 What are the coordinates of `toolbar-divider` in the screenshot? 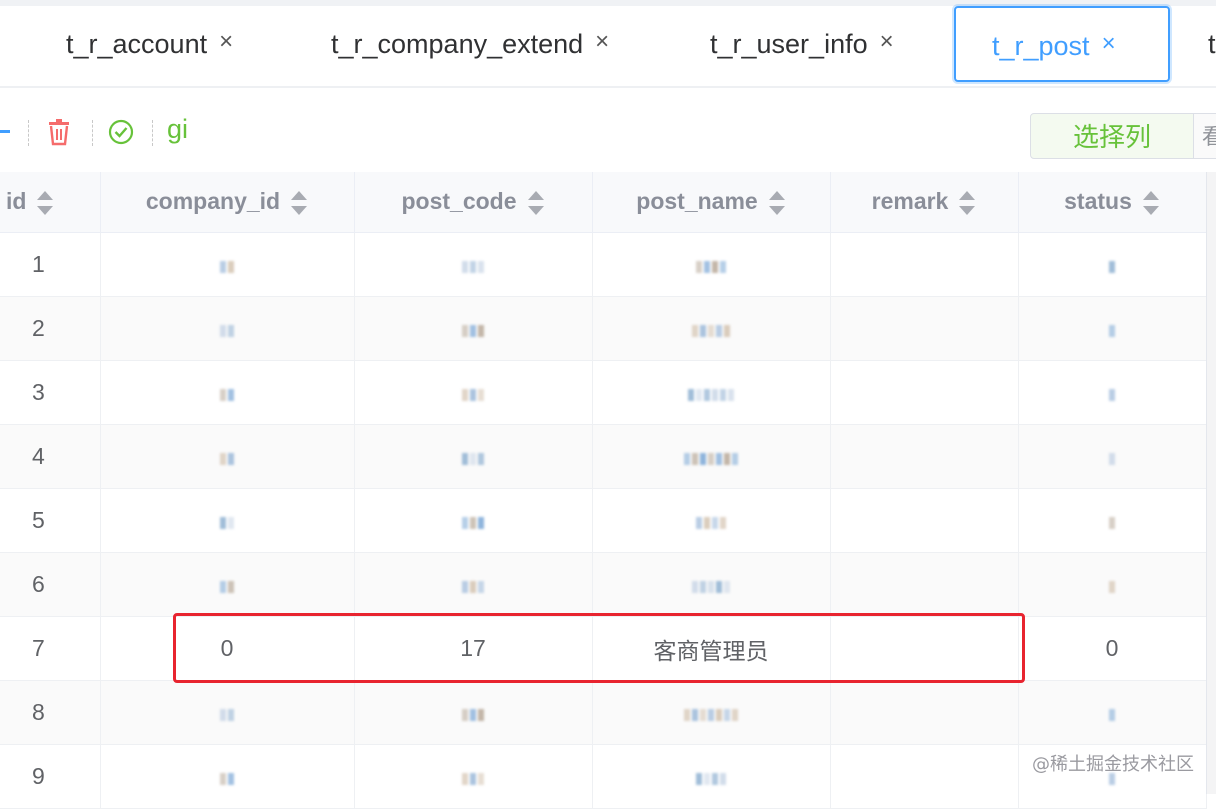 It's located at (92, 133).